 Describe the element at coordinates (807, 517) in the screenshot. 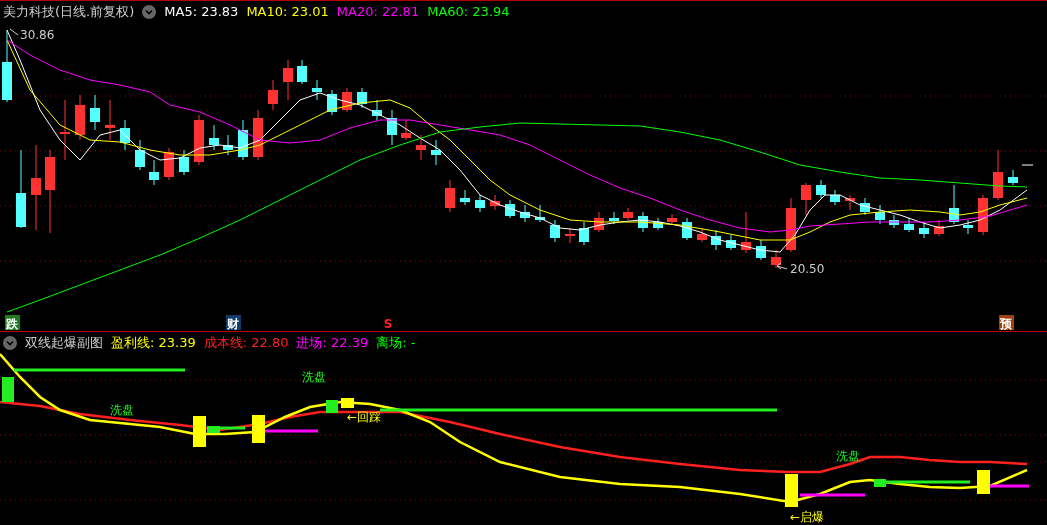

I see `signal-label: ←启爆` at that location.